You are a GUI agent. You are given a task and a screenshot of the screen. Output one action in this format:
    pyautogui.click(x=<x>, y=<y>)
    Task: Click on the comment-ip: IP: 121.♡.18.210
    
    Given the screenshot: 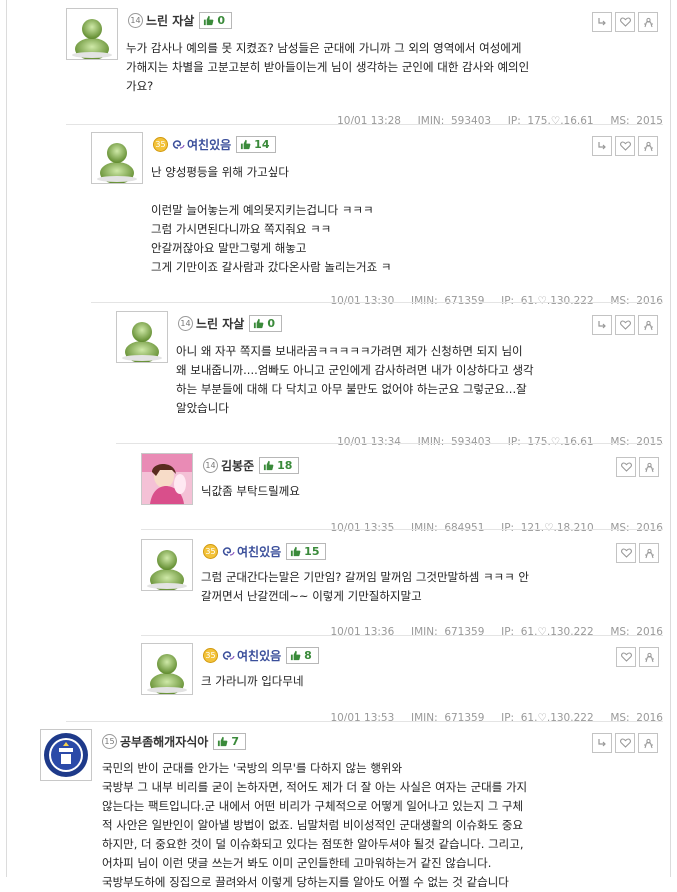 What is the action you would take?
    pyautogui.click(x=547, y=528)
    